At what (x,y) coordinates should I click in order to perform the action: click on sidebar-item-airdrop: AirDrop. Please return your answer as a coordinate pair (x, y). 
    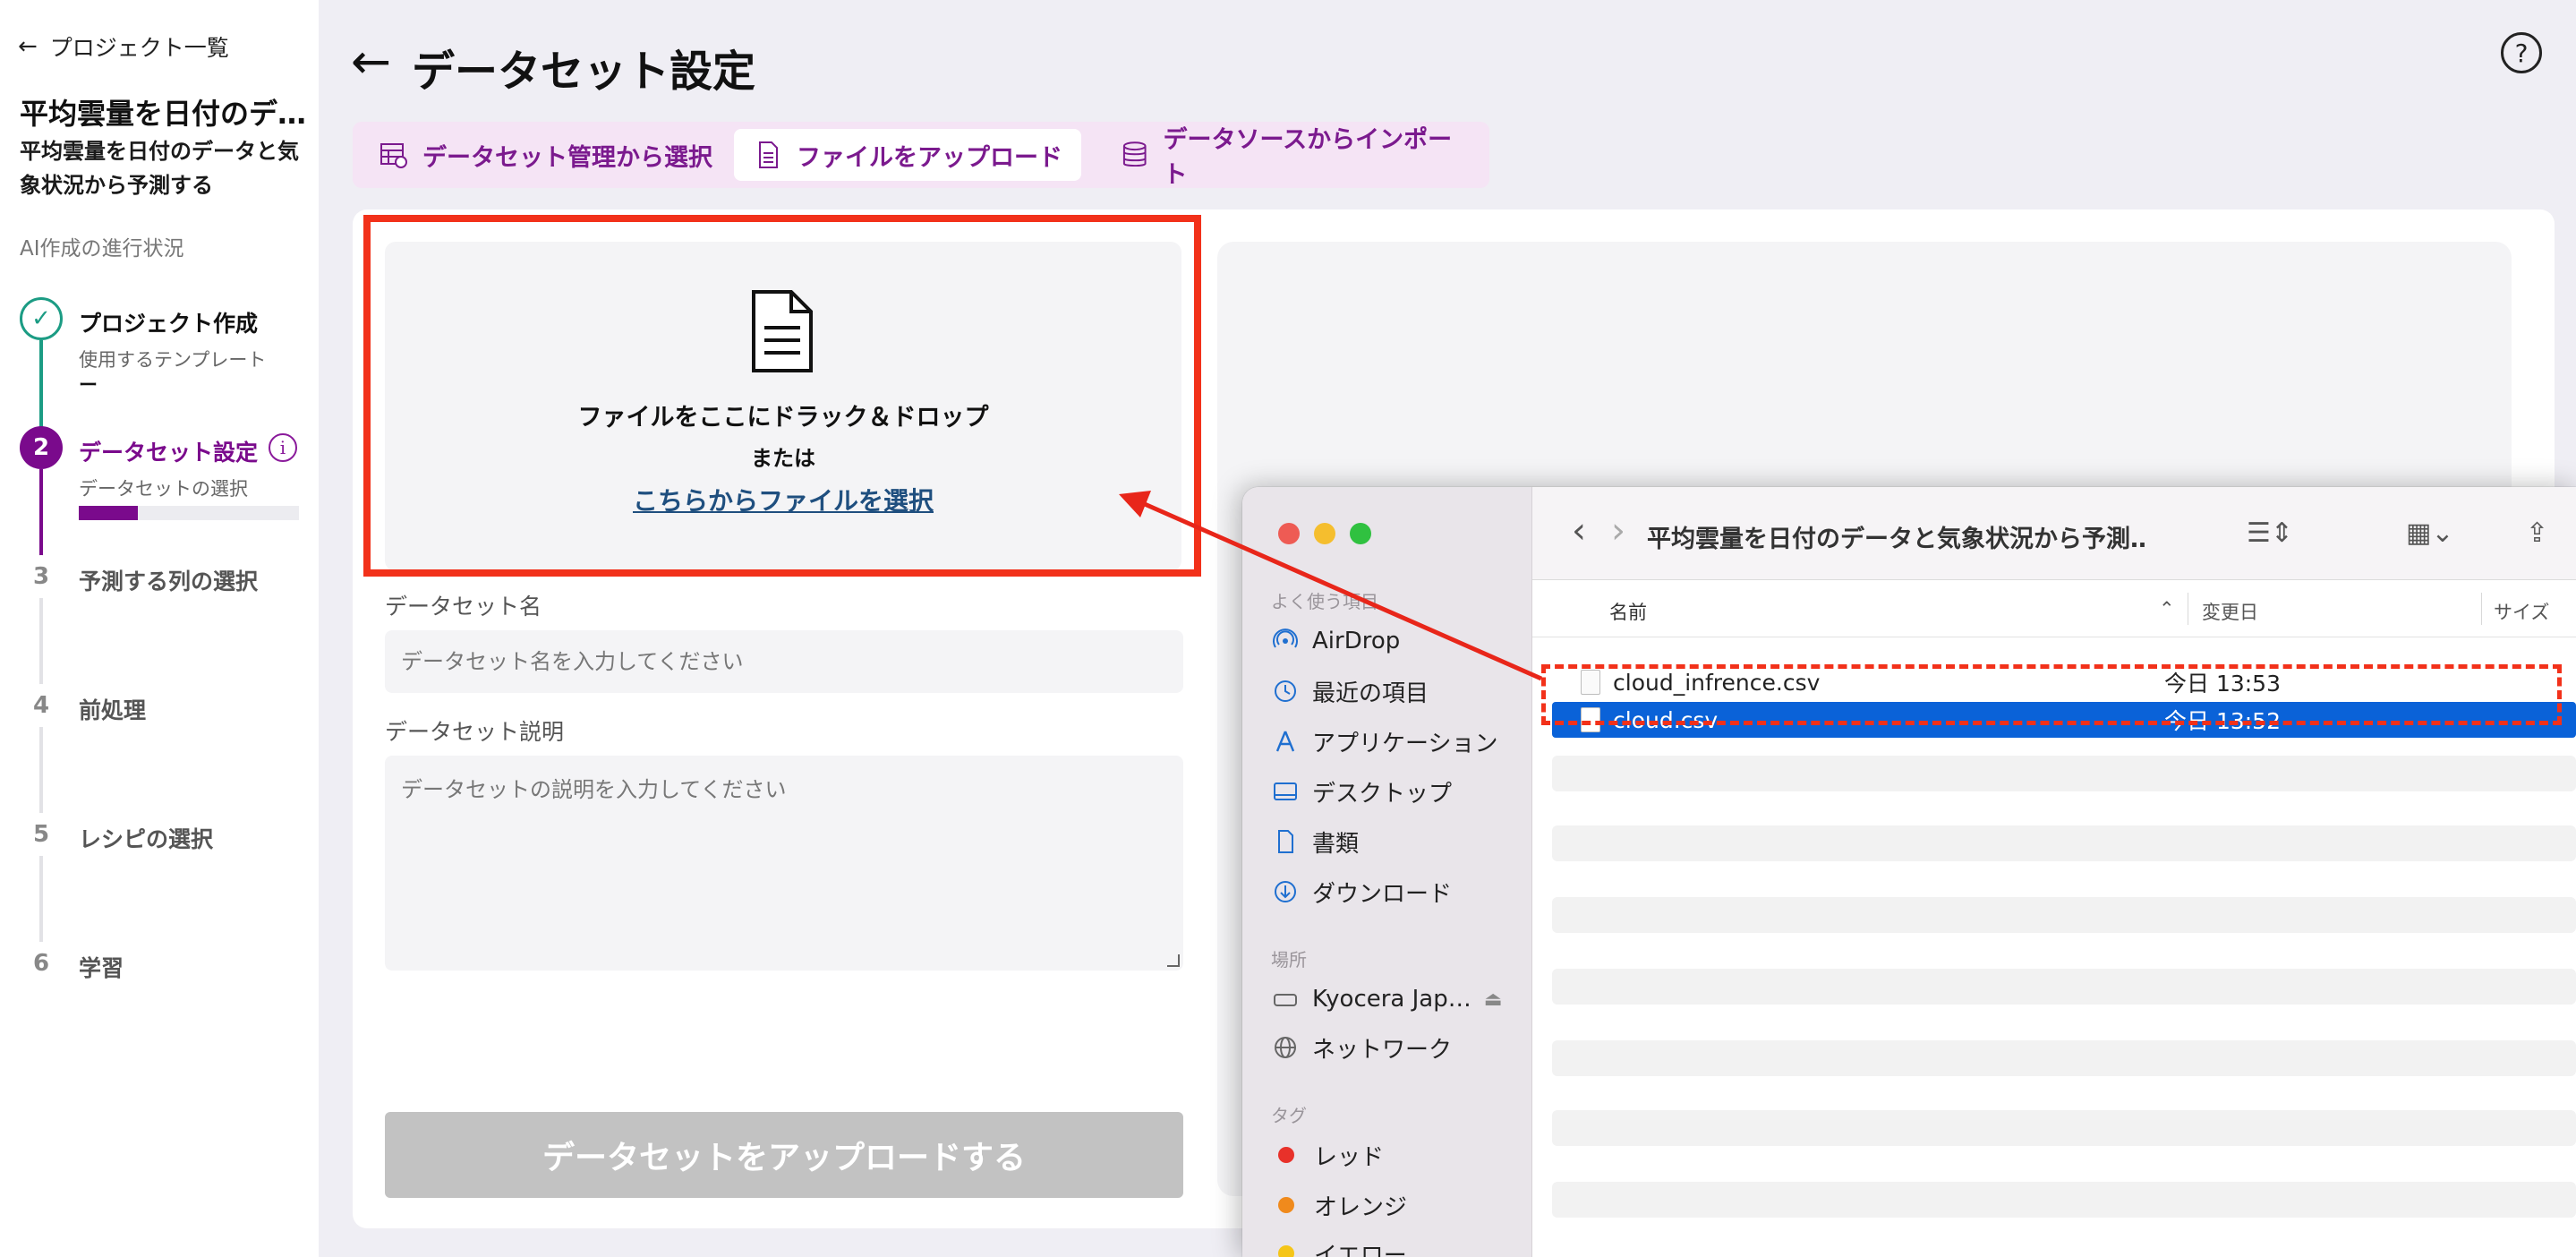
    Looking at the image, I should click on (1335, 641).